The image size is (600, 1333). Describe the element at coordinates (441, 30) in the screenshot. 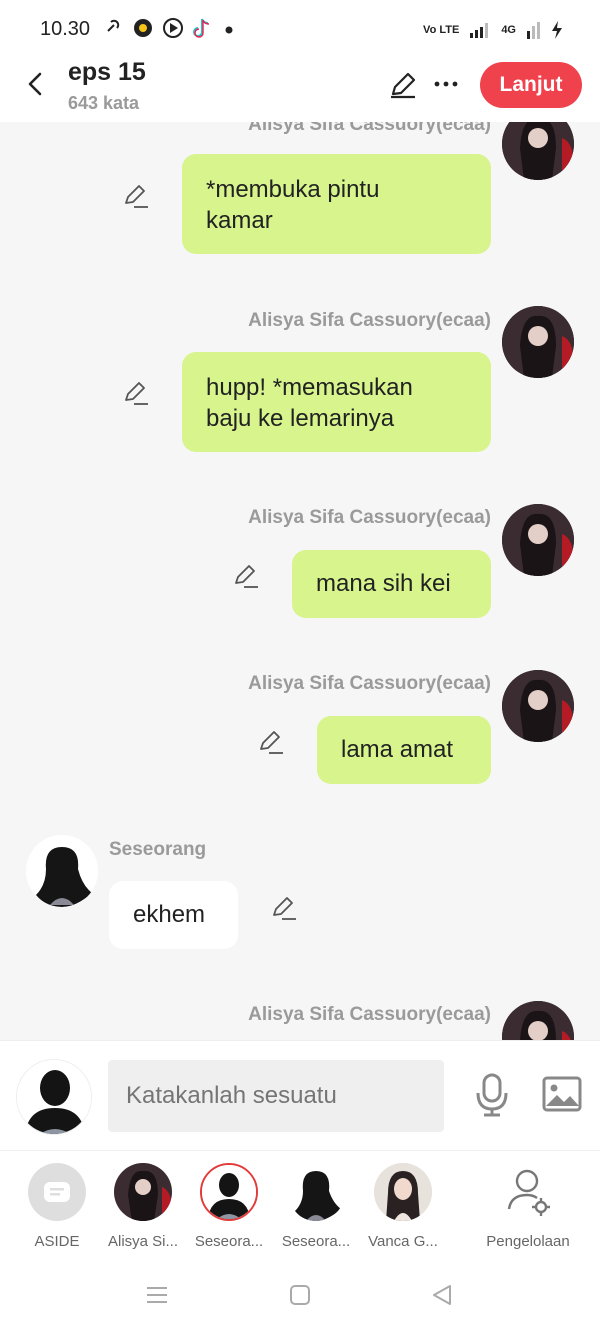

I see `volte-label: Vo LTE` at that location.